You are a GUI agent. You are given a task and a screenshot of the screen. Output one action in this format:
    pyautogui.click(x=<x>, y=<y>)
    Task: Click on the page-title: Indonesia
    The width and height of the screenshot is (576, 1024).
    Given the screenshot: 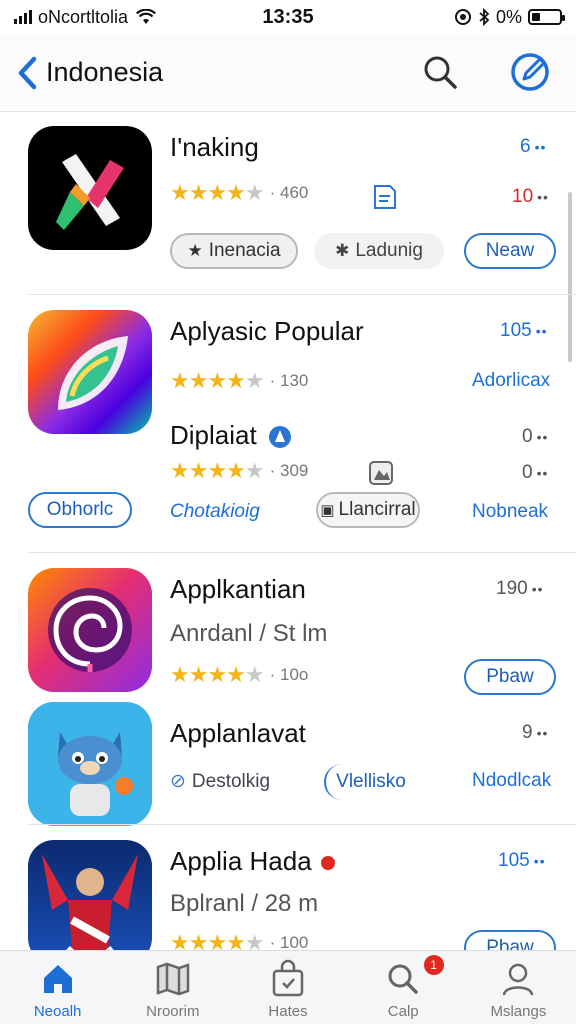 What is the action you would take?
    pyautogui.click(x=105, y=72)
    